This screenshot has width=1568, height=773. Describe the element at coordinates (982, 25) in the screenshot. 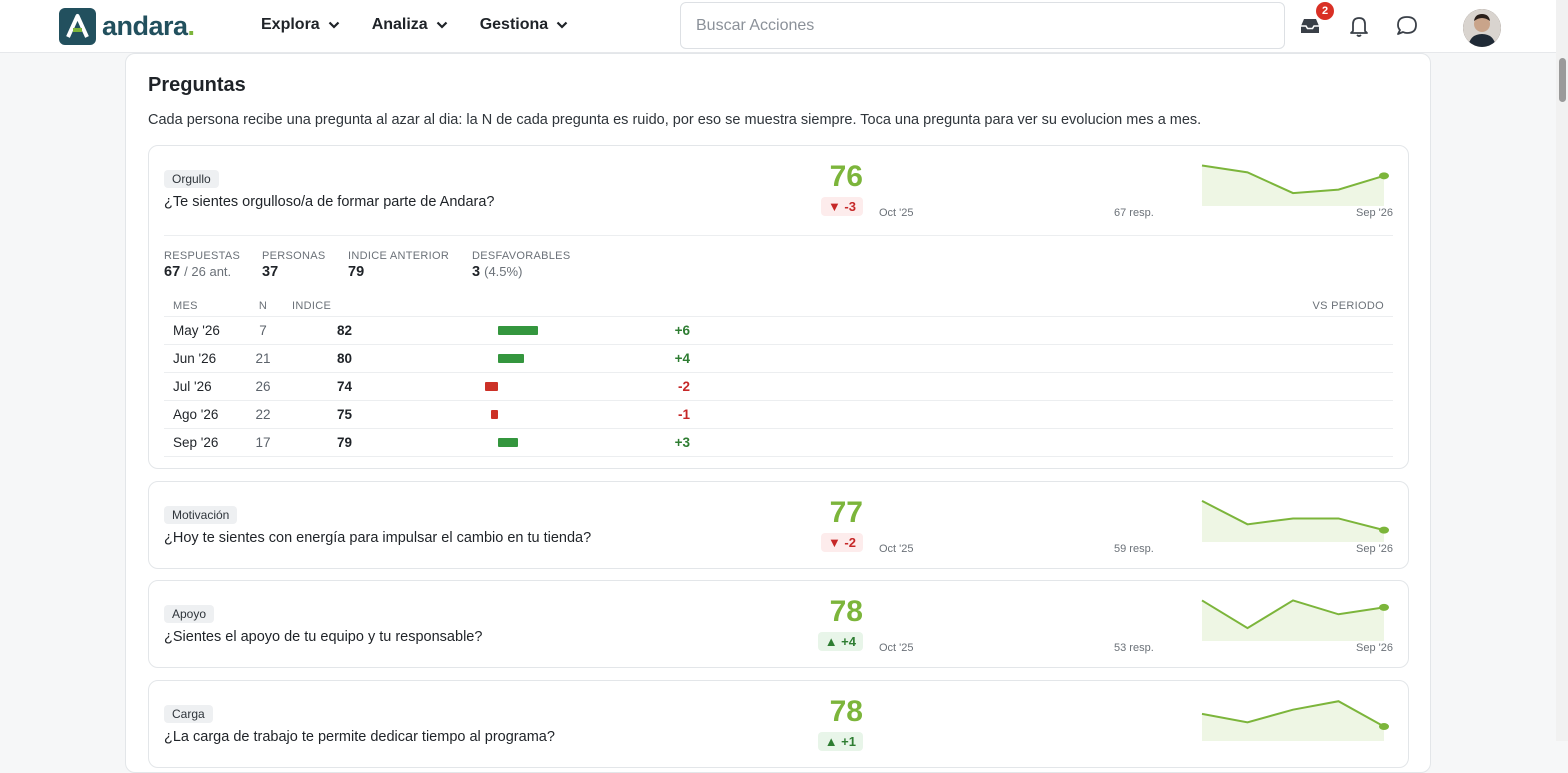

I see `search-input` at that location.